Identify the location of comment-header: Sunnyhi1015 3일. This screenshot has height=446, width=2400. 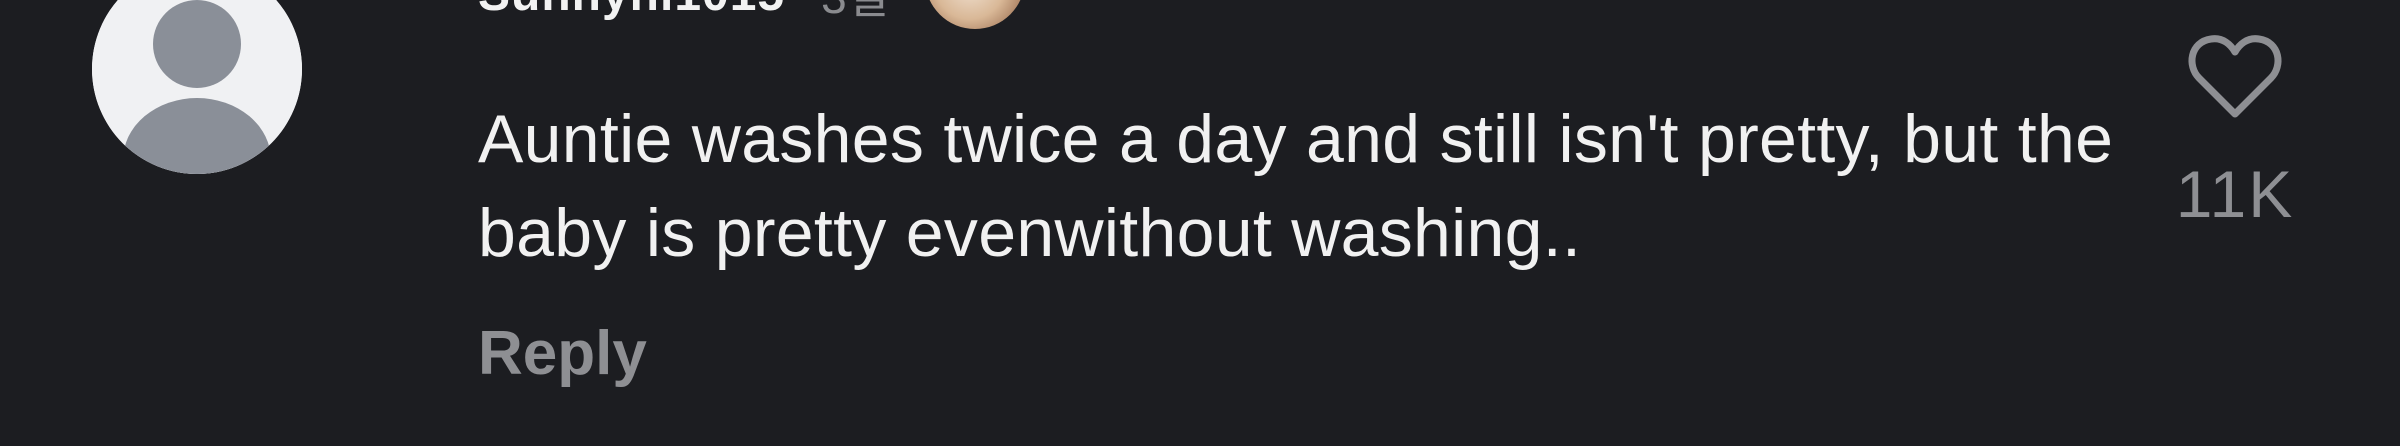
(752, 14).